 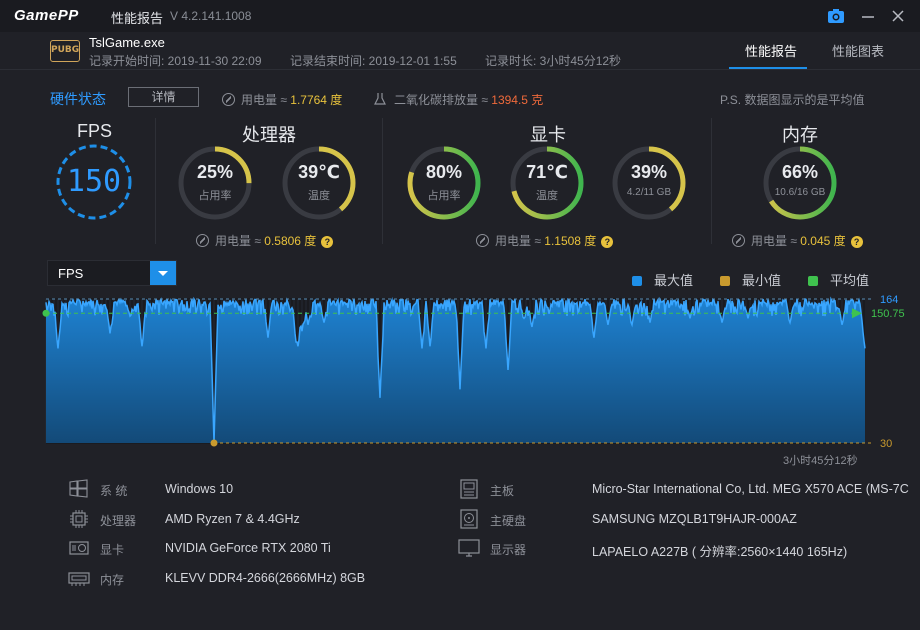 I want to click on cpu-power: 用电量 ≈ 0.5806 度?, so click(x=265, y=240).